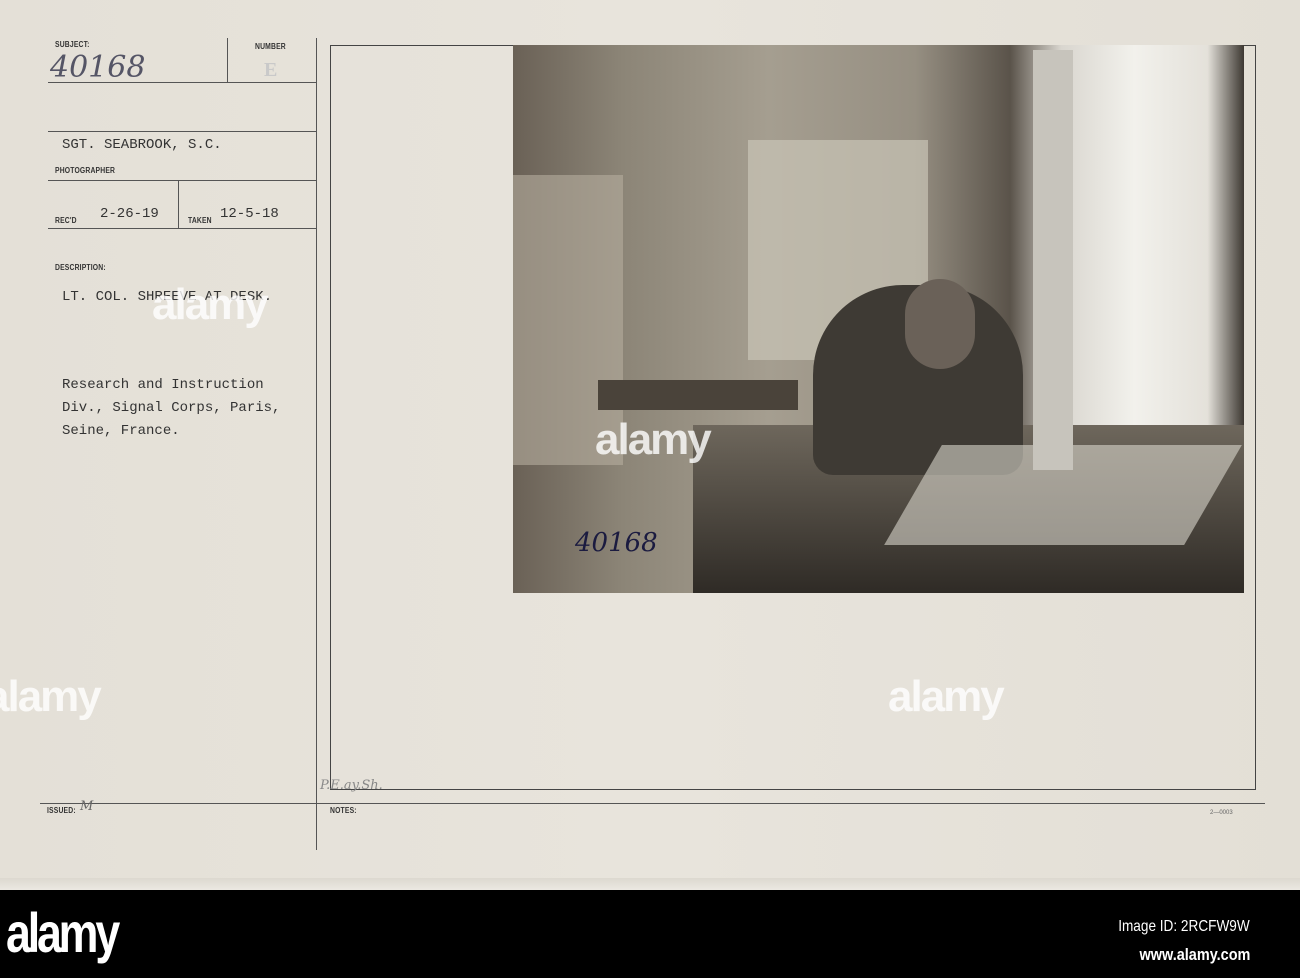 This screenshot has width=1300, height=978. I want to click on stock-footer: alamy Image ID: 2RCFW9W www.alamy.com, so click(650, 934).